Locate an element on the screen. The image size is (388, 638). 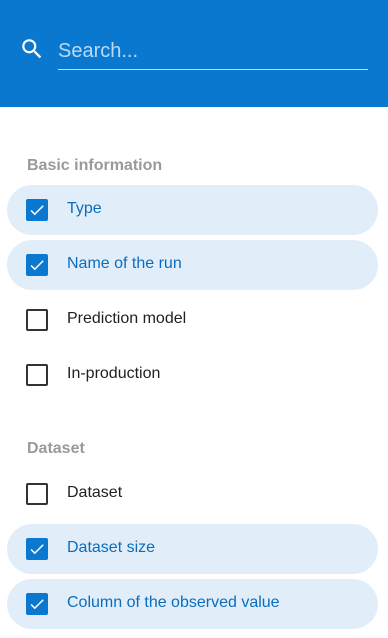
column-option-dataset: Dataset is located at coordinates (192, 494).